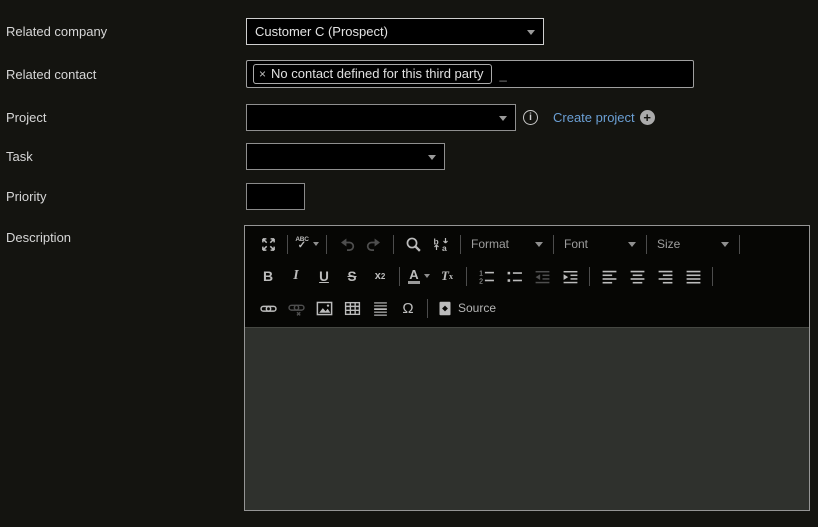 Image resolution: width=818 pixels, height=527 pixels. I want to click on svg-text: a, so click(444, 247).